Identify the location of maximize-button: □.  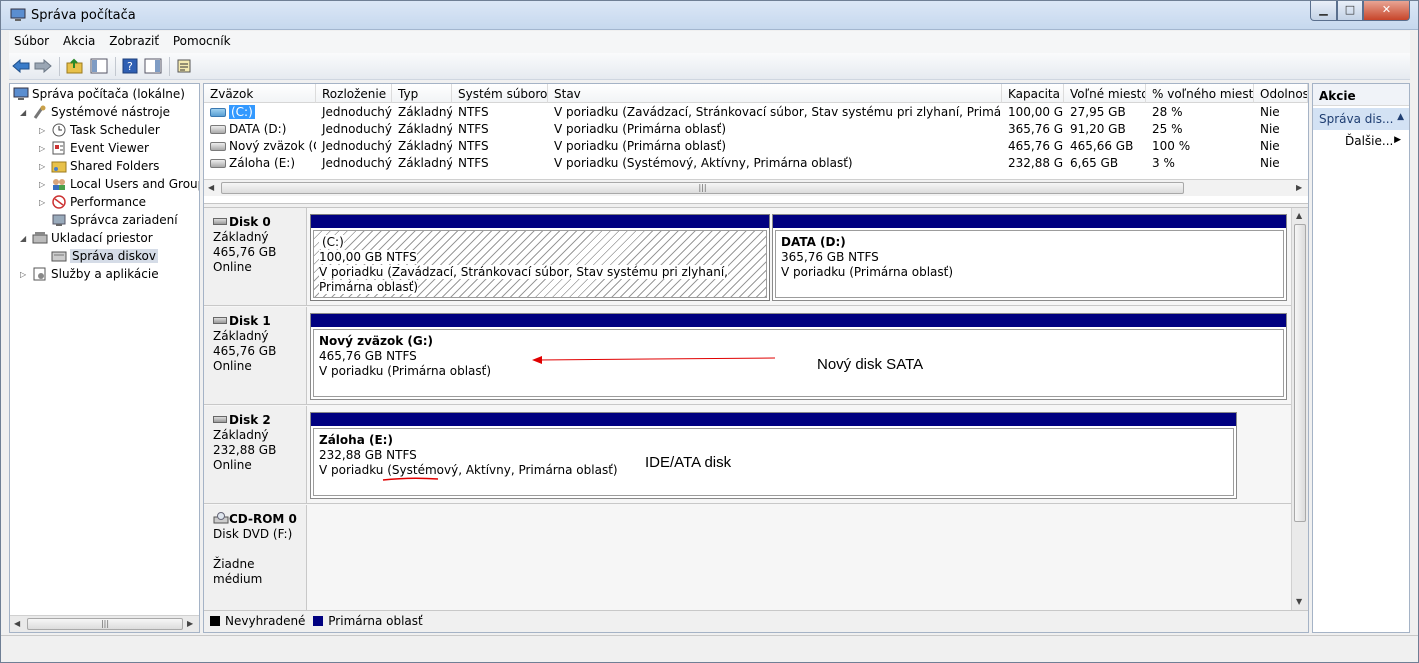
(1350, 11).